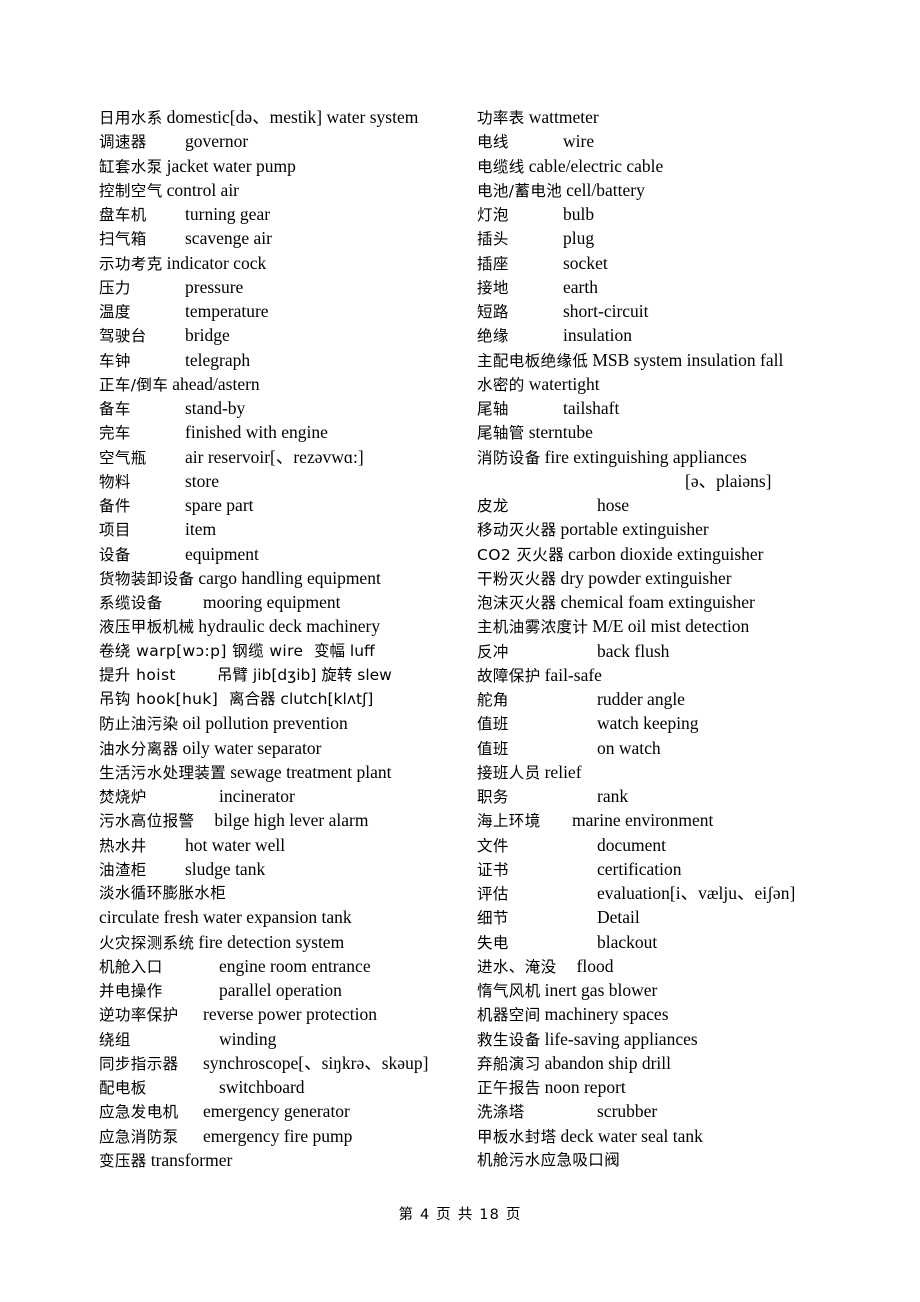  What do you see at coordinates (677, 1136) in the screenshot?
I see `glossary-entry: 甲板水封塔 deck water seal tank` at bounding box center [677, 1136].